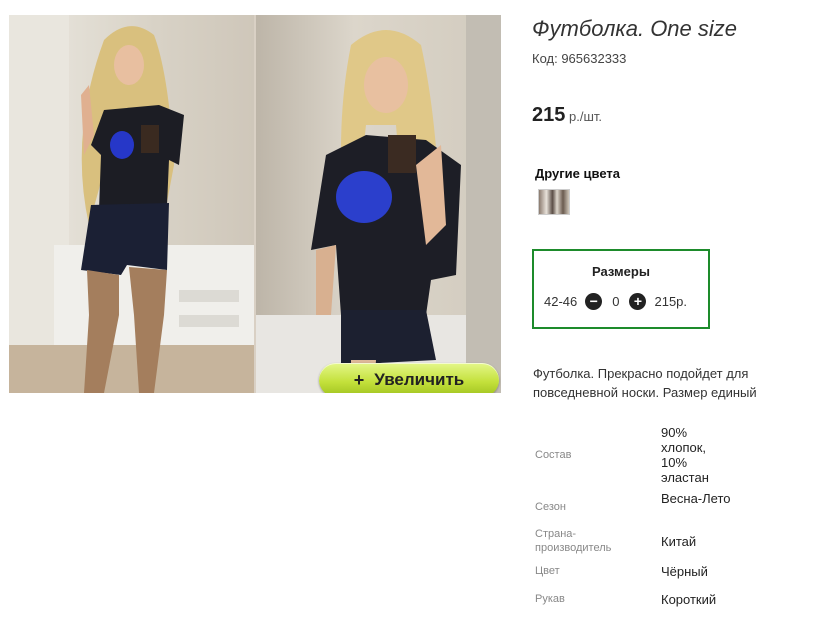 This screenshot has width=816, height=629. I want to click on minus-icon: −, so click(593, 301).